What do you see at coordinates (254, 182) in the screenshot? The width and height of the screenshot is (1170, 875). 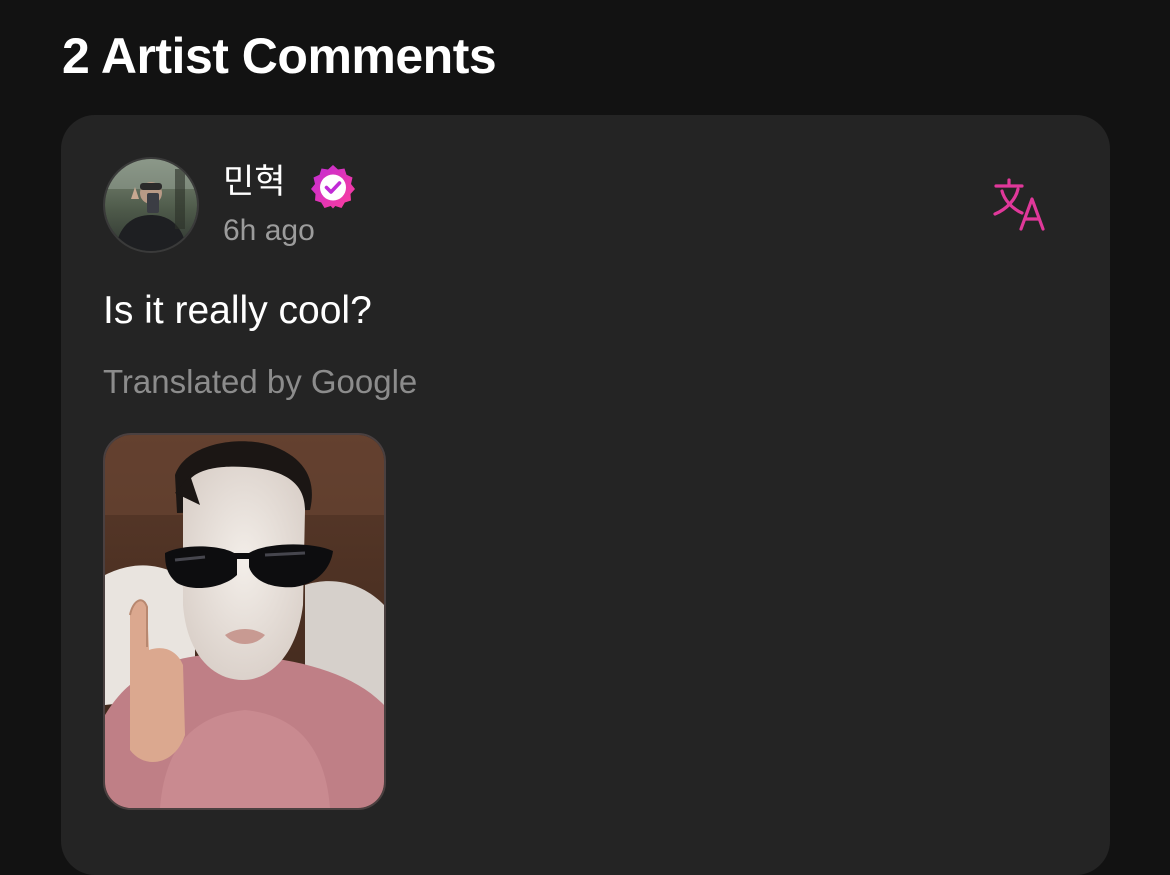 I see `author-name: 민혁` at bounding box center [254, 182].